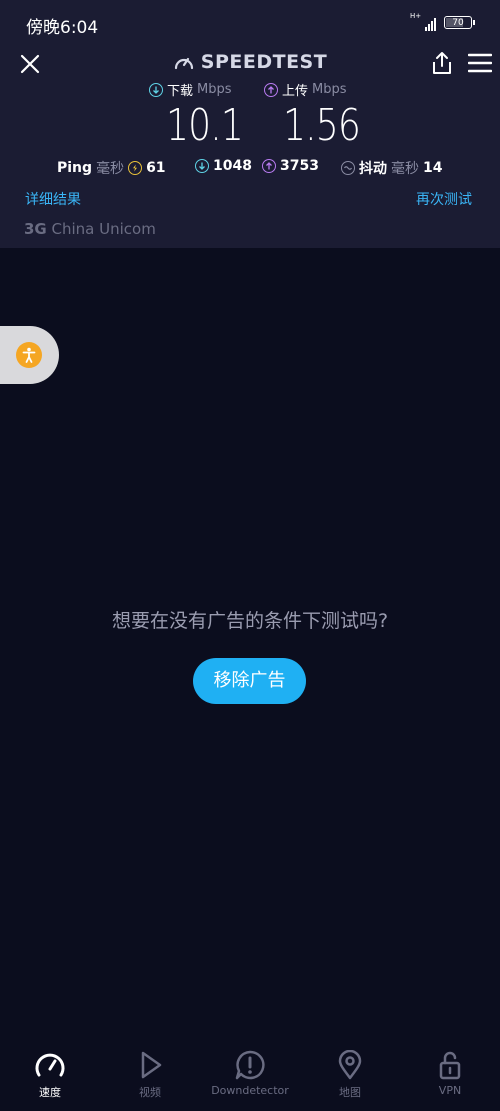 The width and height of the screenshot is (500, 1111). What do you see at coordinates (444, 199) in the screenshot?
I see `test-again-link: 再次测试` at bounding box center [444, 199].